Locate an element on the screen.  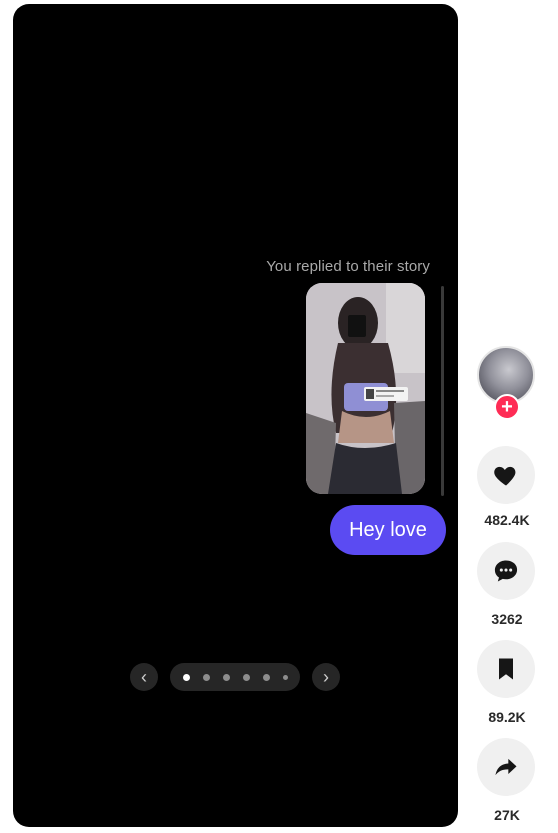
heart-icon is located at coordinates (505, 476).